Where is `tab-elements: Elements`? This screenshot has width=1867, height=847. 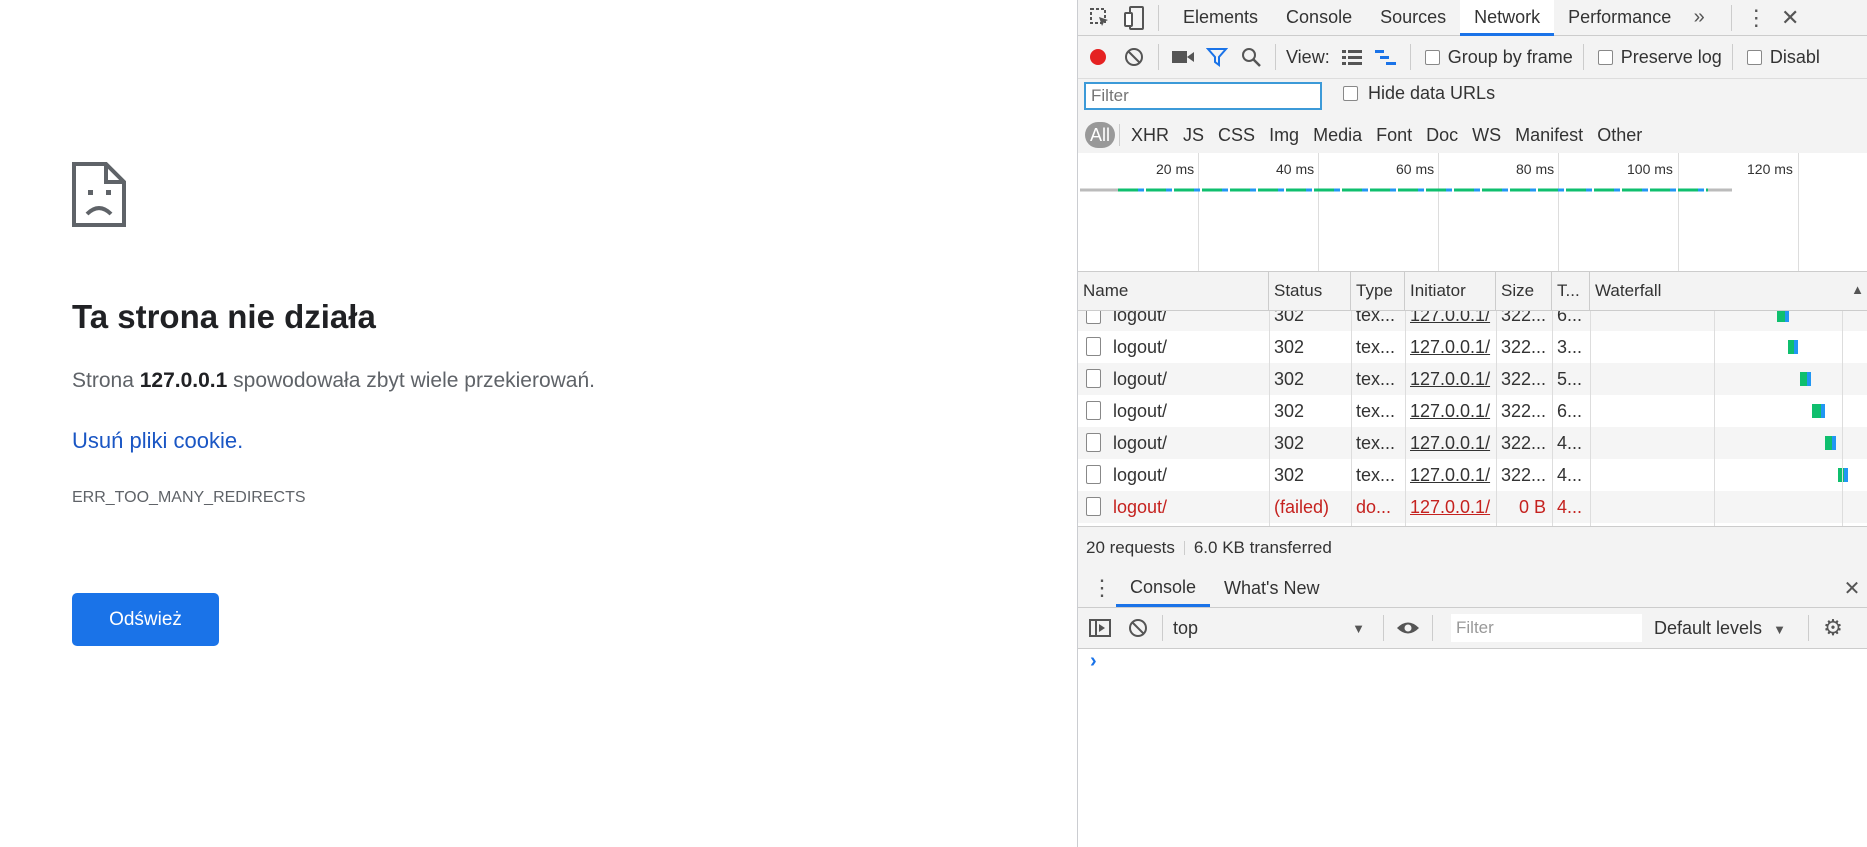 tab-elements: Elements is located at coordinates (1220, 17).